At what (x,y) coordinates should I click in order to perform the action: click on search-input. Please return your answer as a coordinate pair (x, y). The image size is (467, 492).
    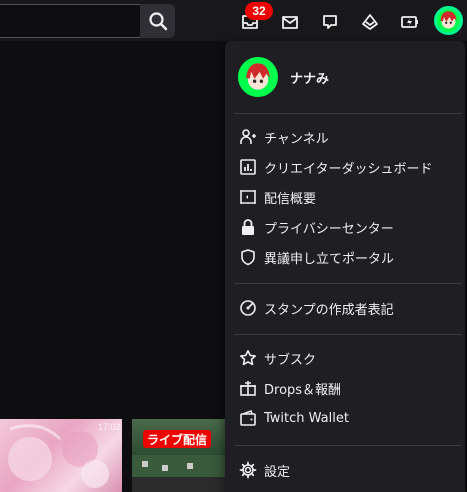
    Looking at the image, I should click on (70, 21).